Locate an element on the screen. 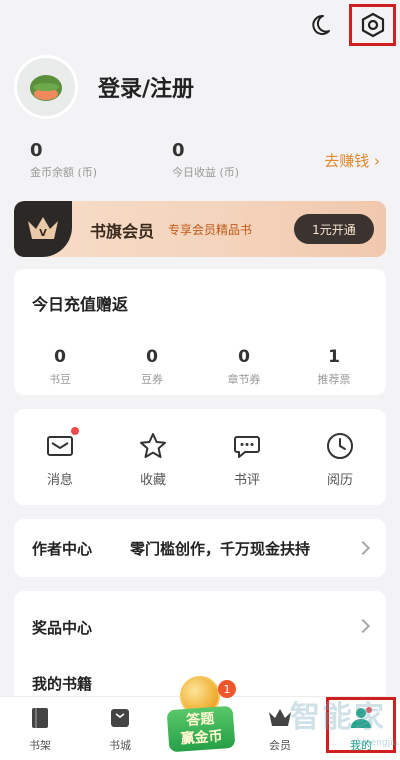 The width and height of the screenshot is (400, 760). unread-dot is located at coordinates (75, 431).